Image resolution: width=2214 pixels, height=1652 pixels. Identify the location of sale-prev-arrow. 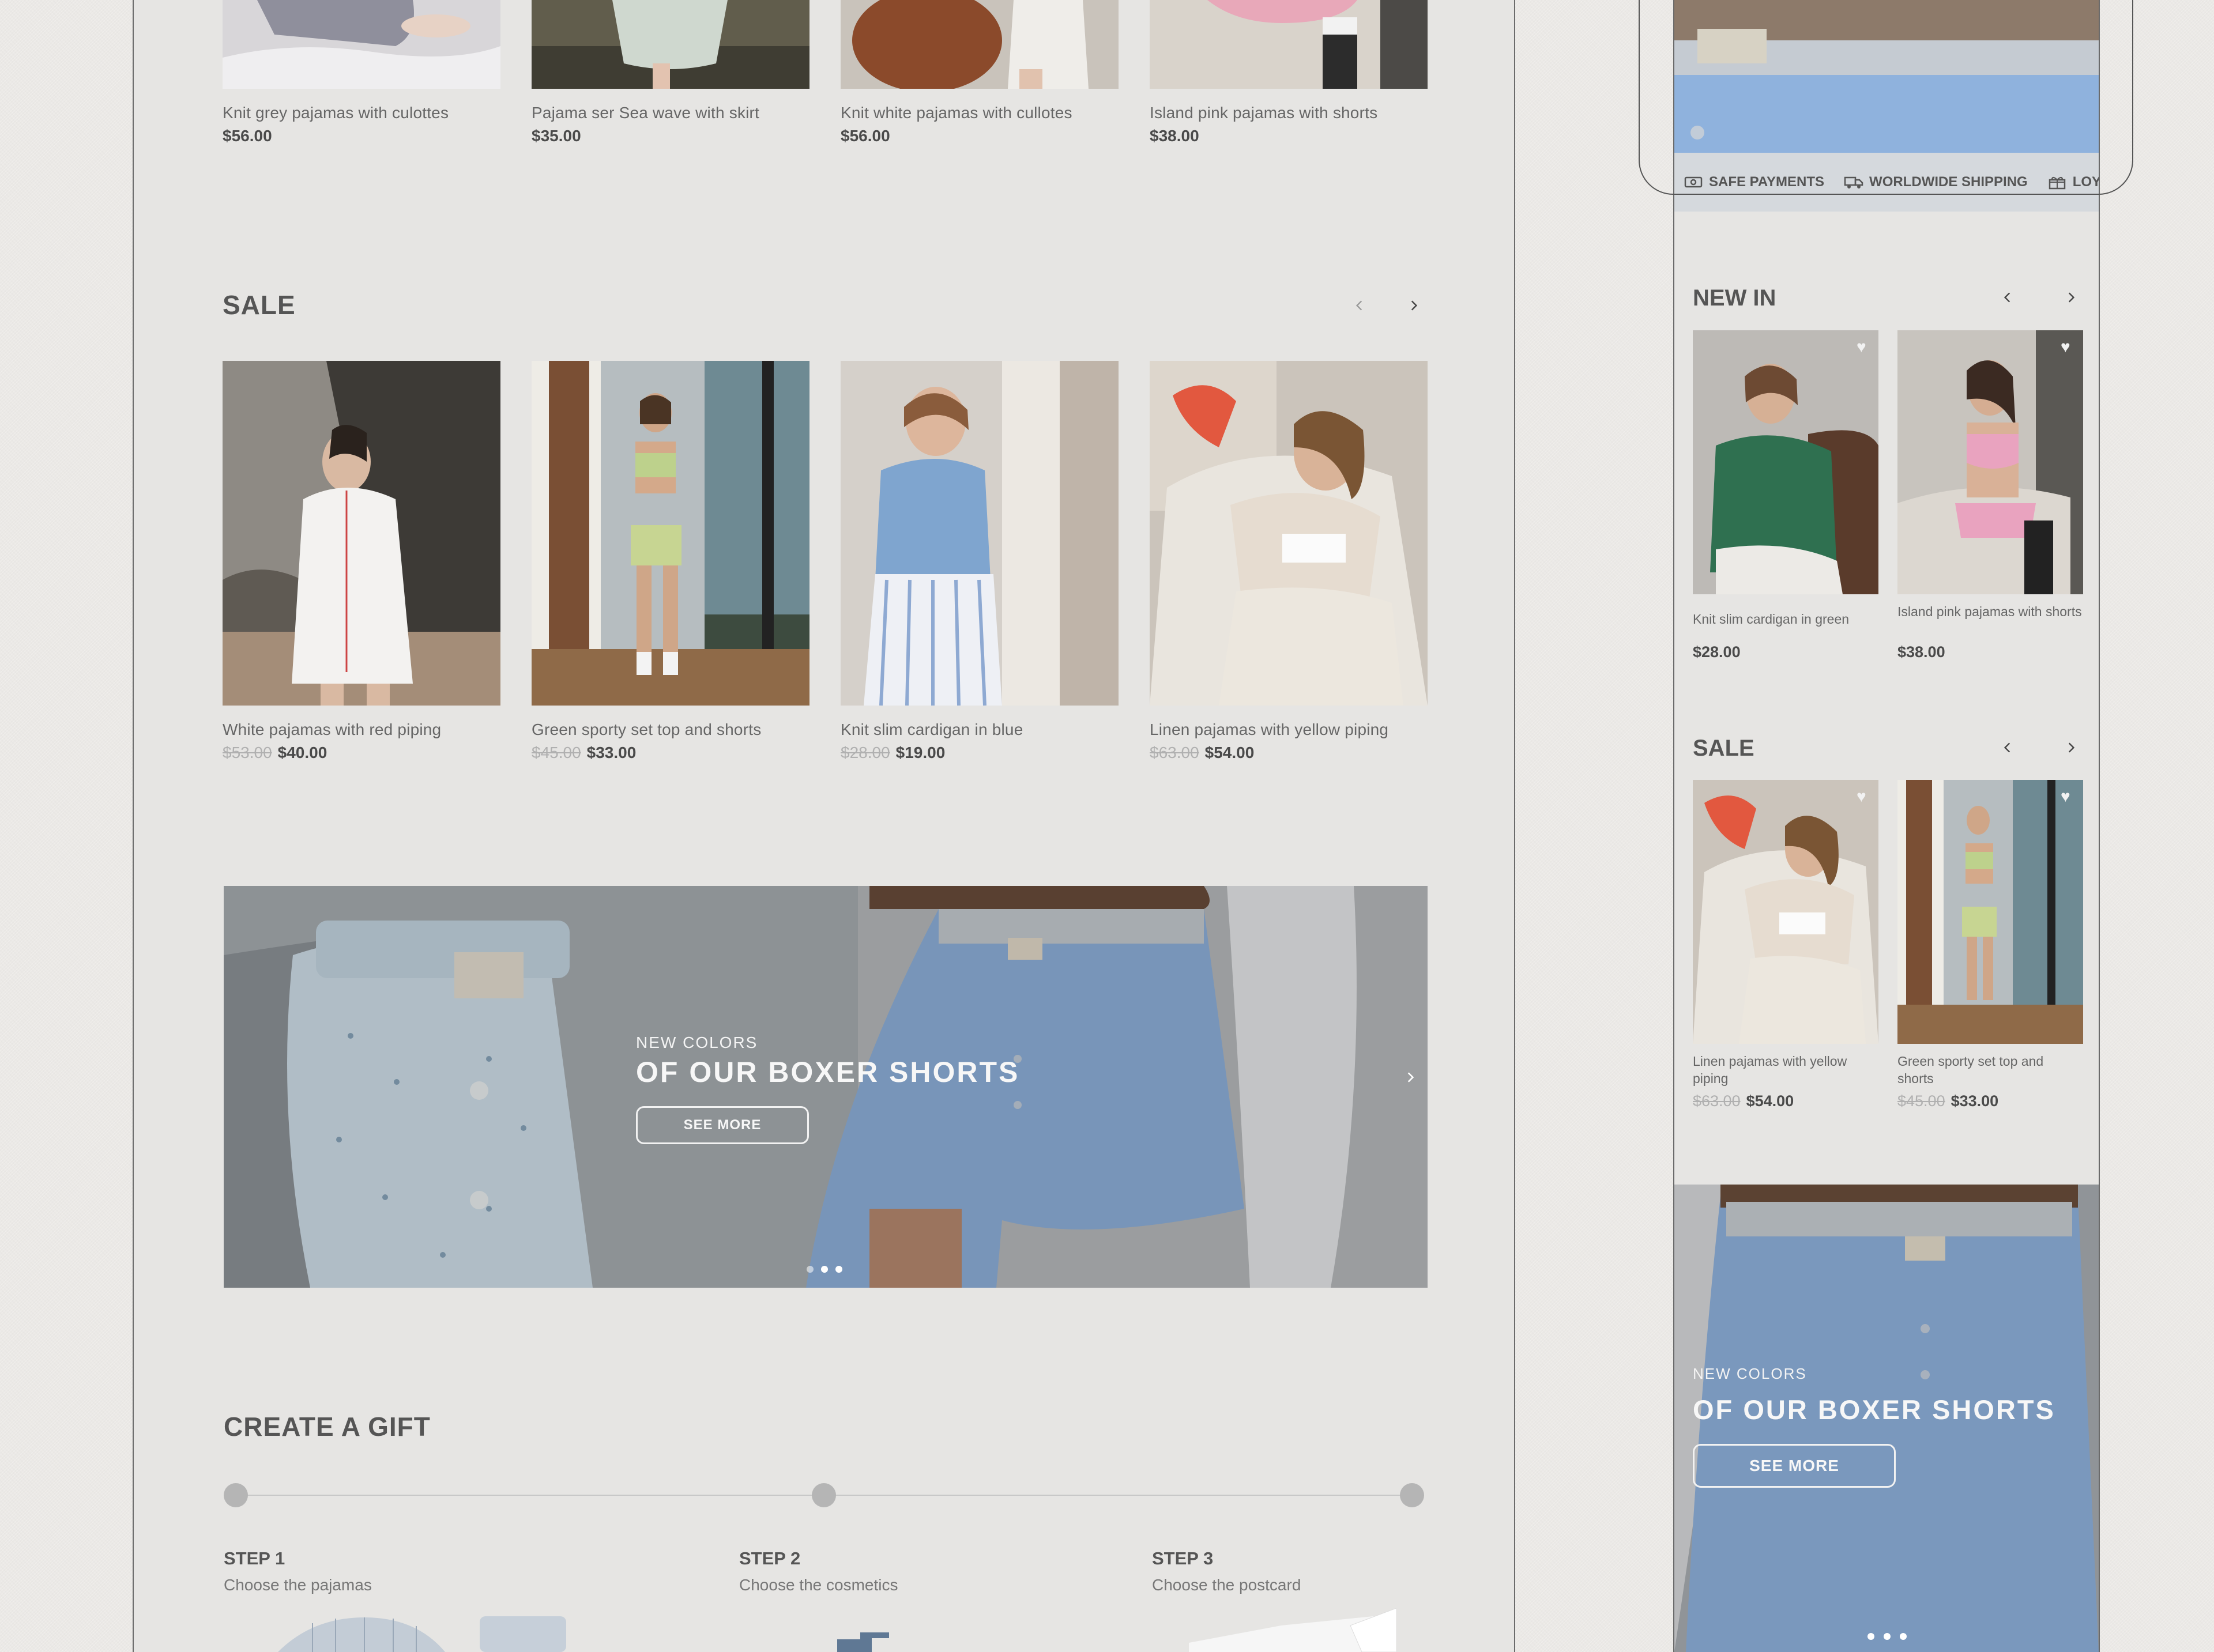
(1360, 305).